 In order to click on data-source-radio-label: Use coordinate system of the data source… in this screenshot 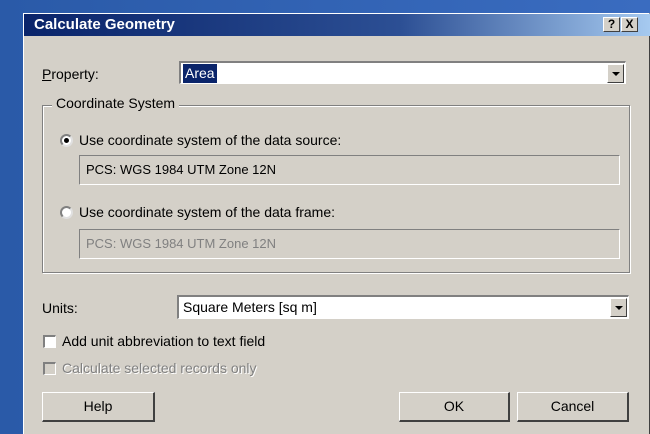, I will do `click(210, 140)`.